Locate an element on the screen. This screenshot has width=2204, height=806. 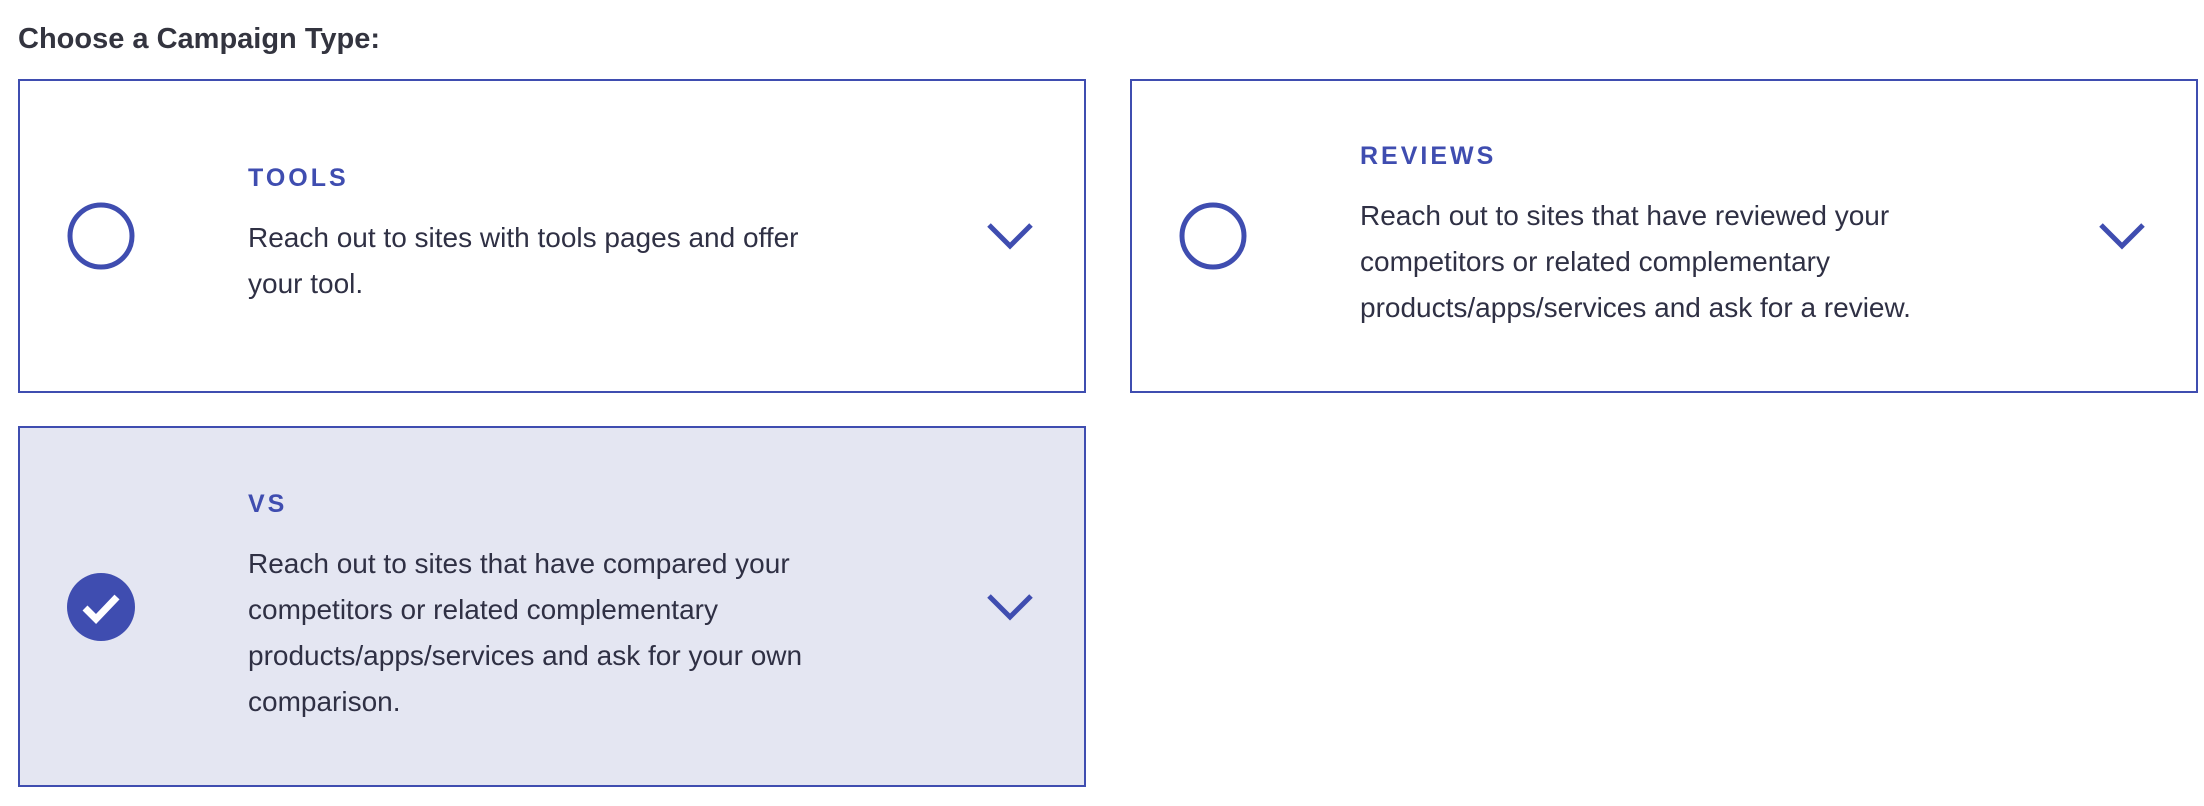
page-heading: Choose a Campaign Type: is located at coordinates (199, 39).